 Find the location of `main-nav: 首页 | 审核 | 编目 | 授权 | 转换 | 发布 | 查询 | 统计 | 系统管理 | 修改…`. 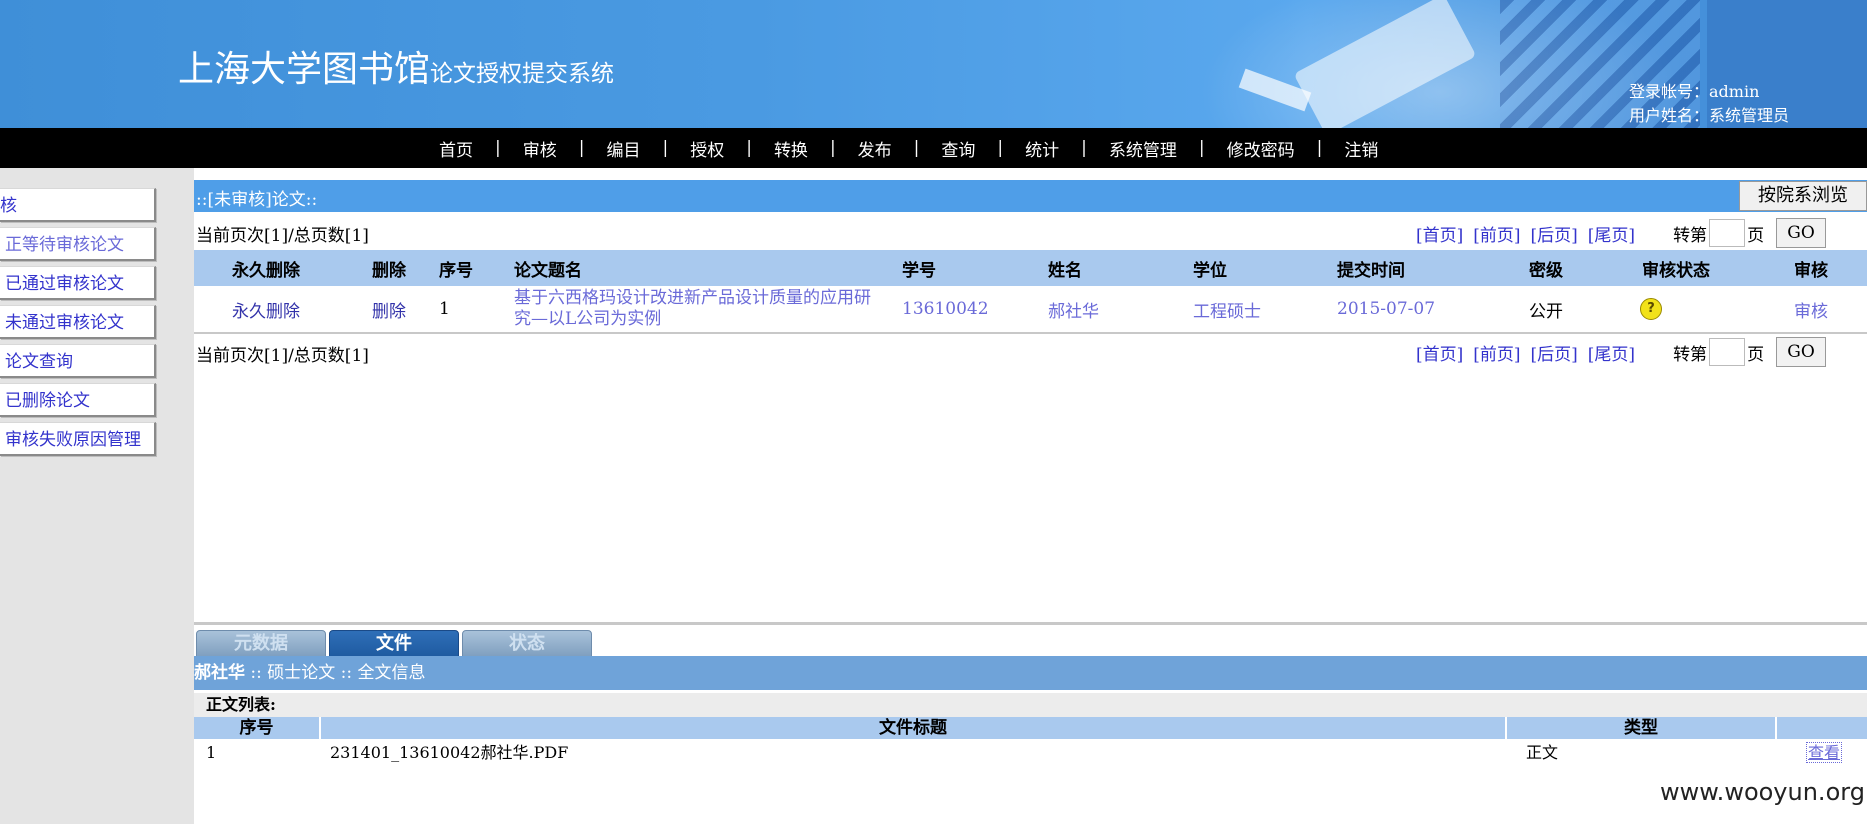

main-nav: 首页 | 审核 | 编目 | 授权 | 转换 | 发布 | 查询 | 统计 | 系统管理 | 修改… is located at coordinates (933, 148).